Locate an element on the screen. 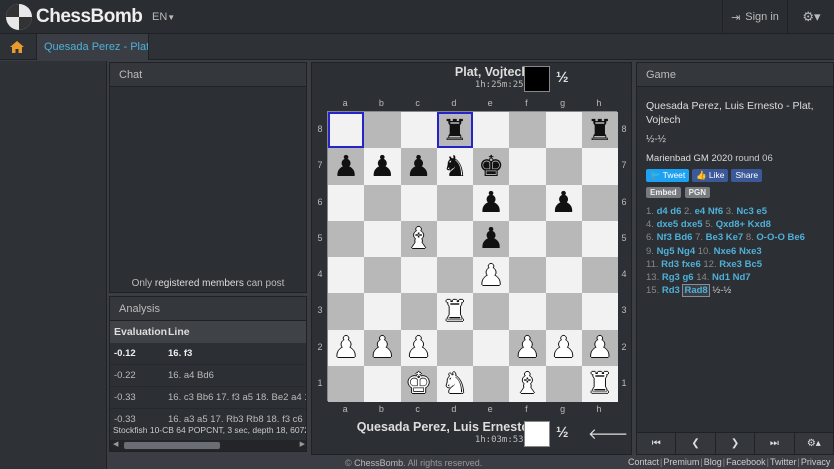 The width and height of the screenshot is (834, 469). tweet-button: 🐦 Tweet is located at coordinates (668, 175).